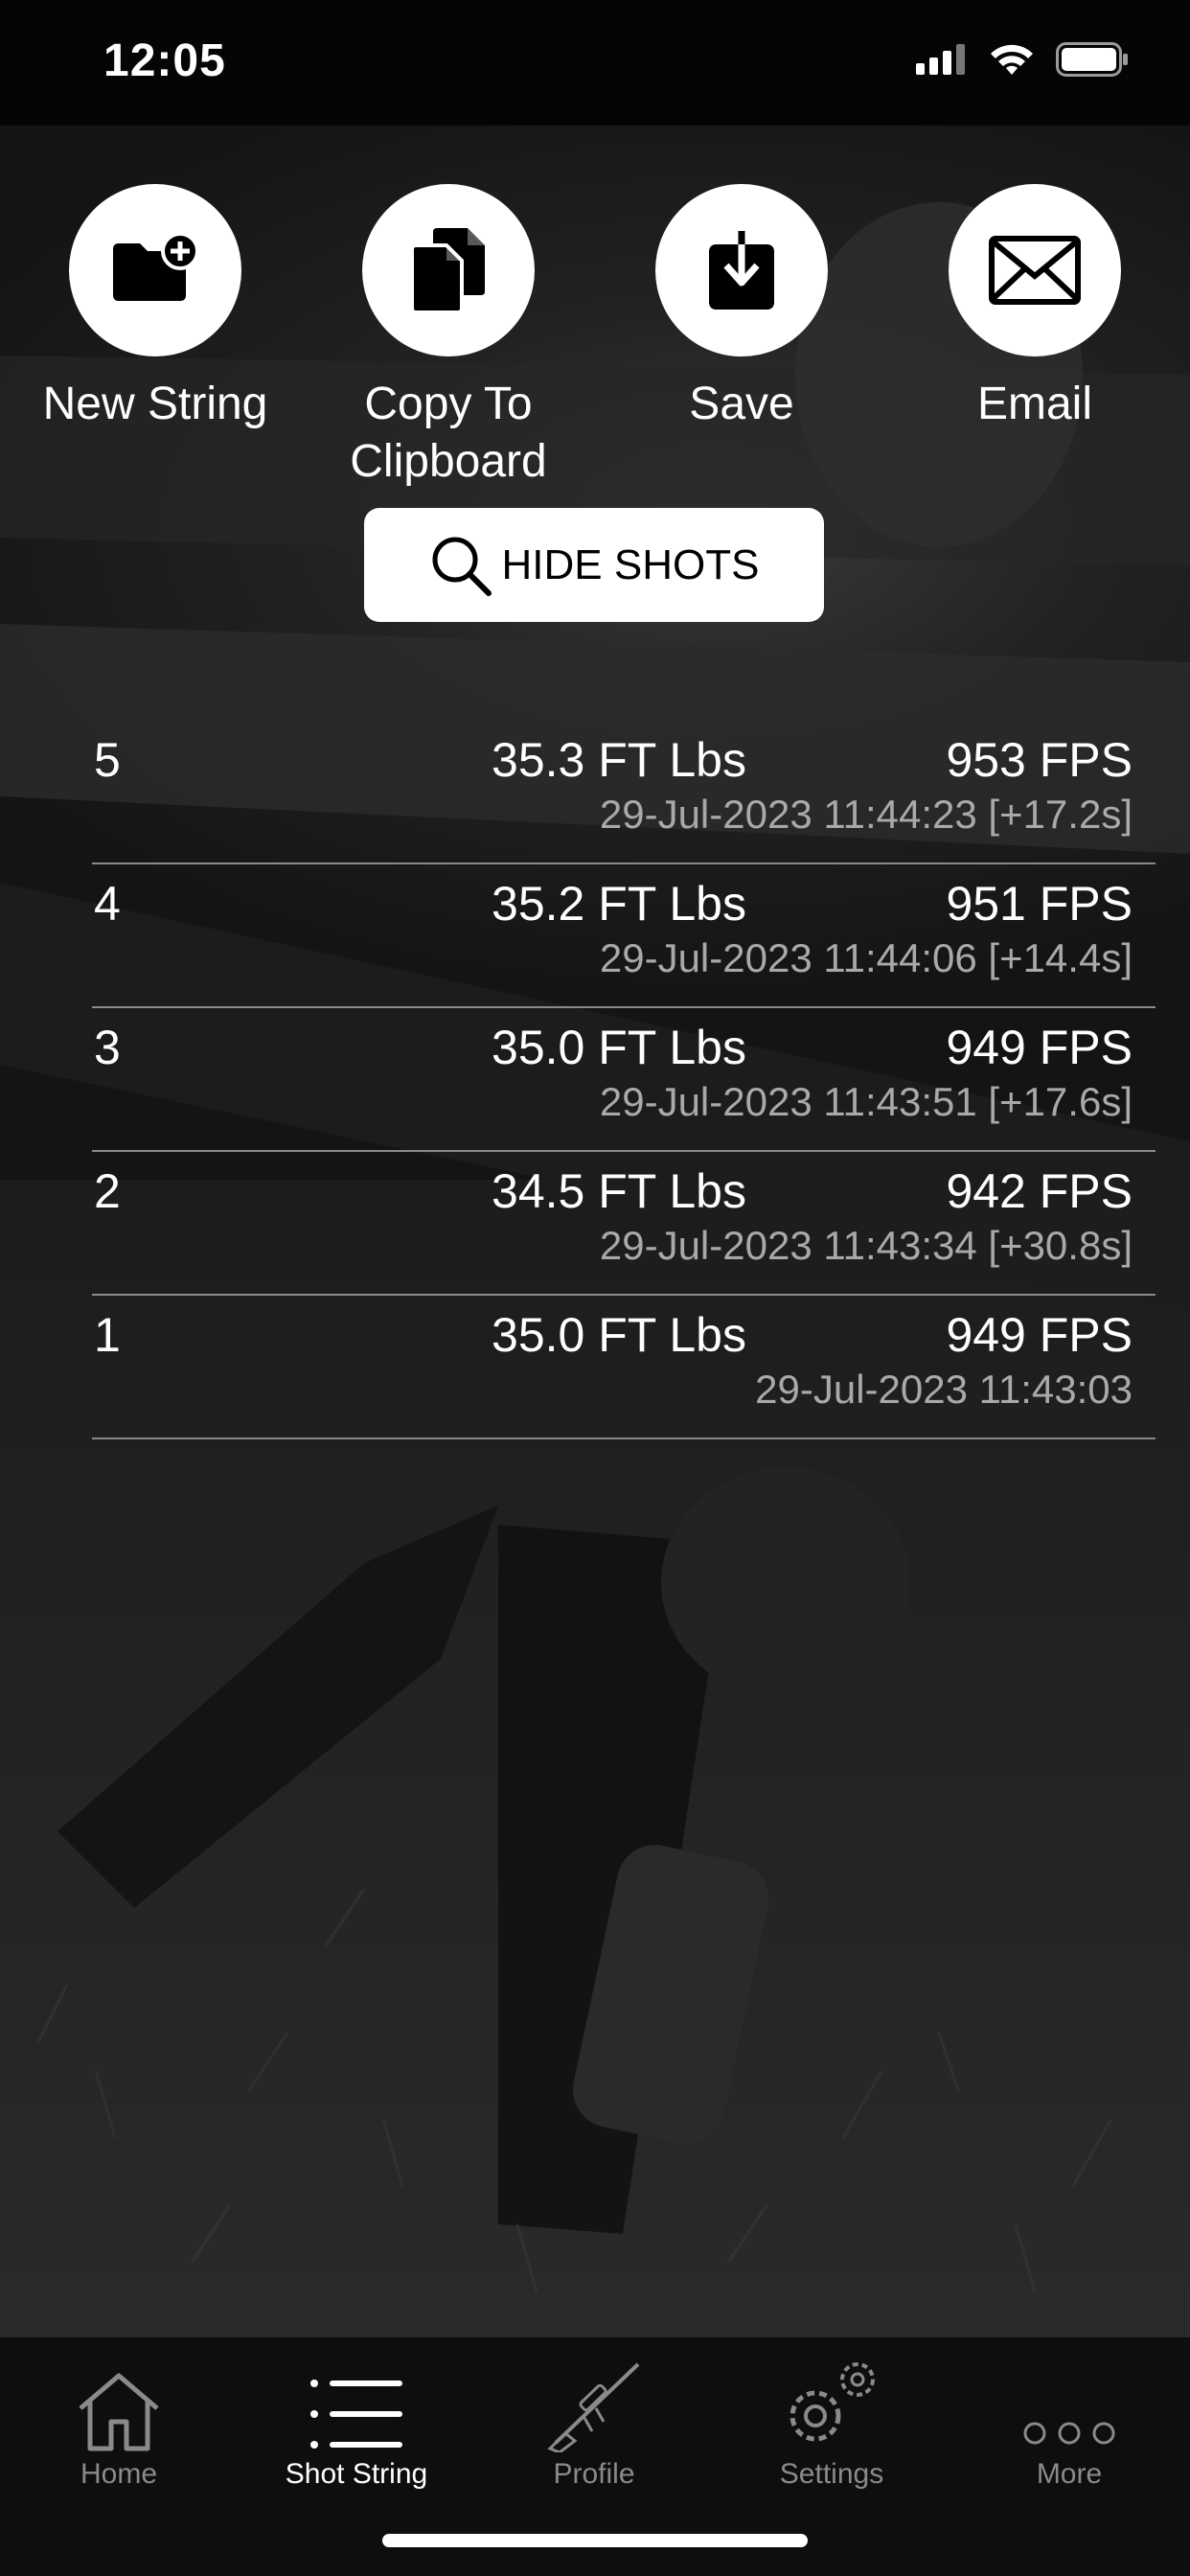 Image resolution: width=1190 pixels, height=2576 pixels. What do you see at coordinates (832, 2474) in the screenshot?
I see `tab-label: Settings` at bounding box center [832, 2474].